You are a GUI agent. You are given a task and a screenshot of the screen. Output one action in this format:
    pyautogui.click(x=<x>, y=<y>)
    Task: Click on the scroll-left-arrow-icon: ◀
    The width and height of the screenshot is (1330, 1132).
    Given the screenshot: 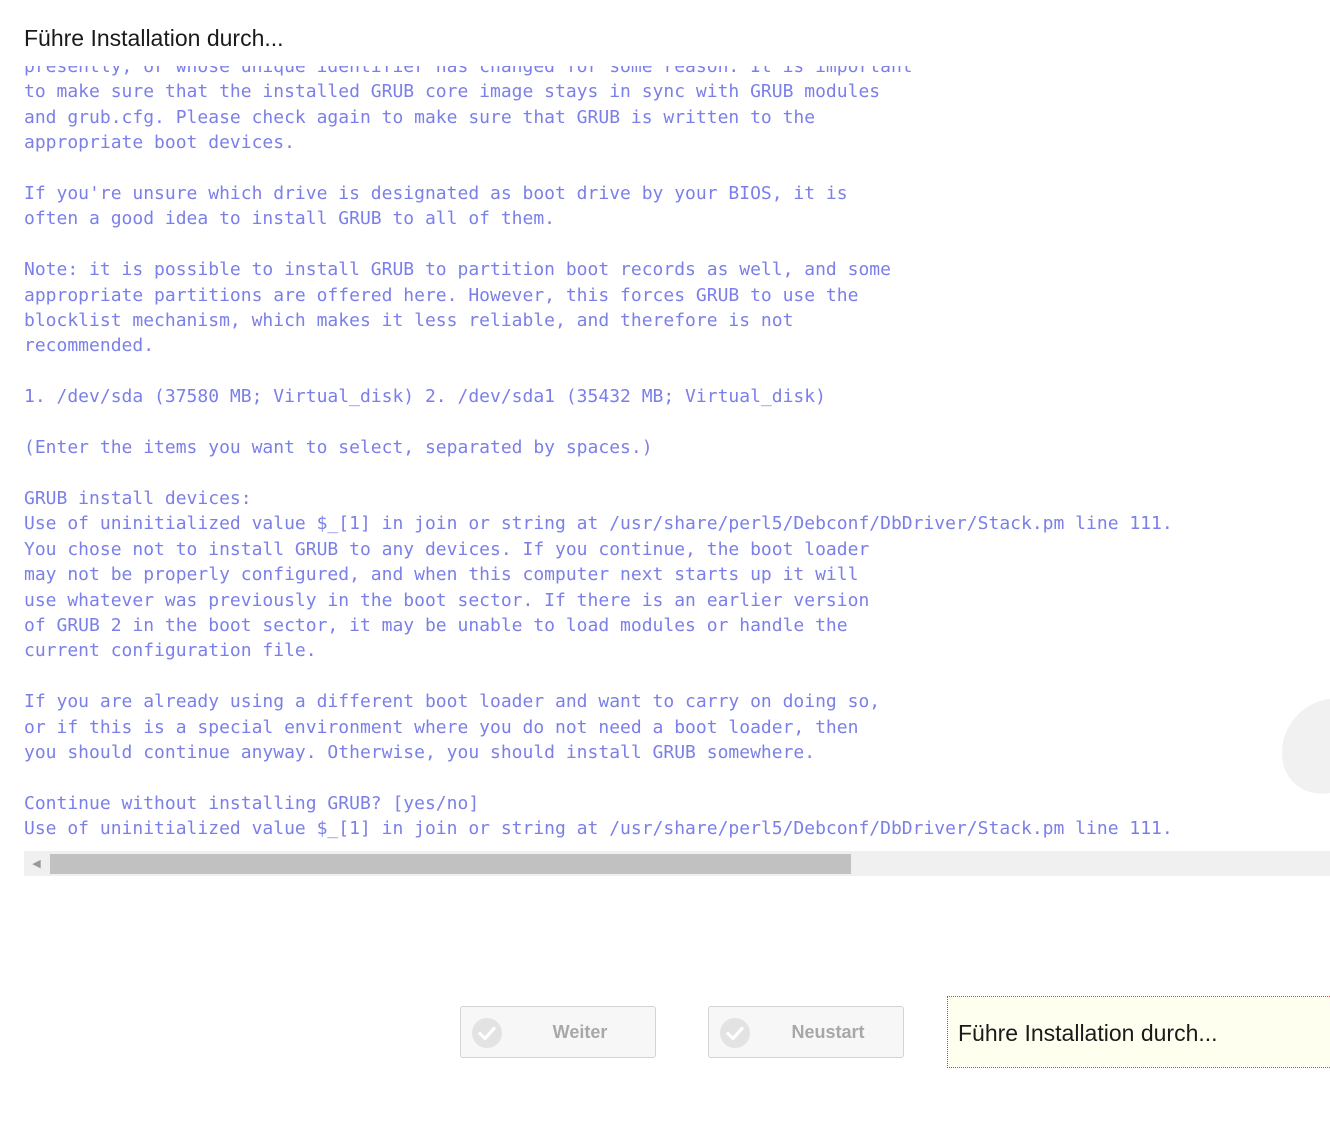 What is the action you would take?
    pyautogui.click(x=36, y=863)
    